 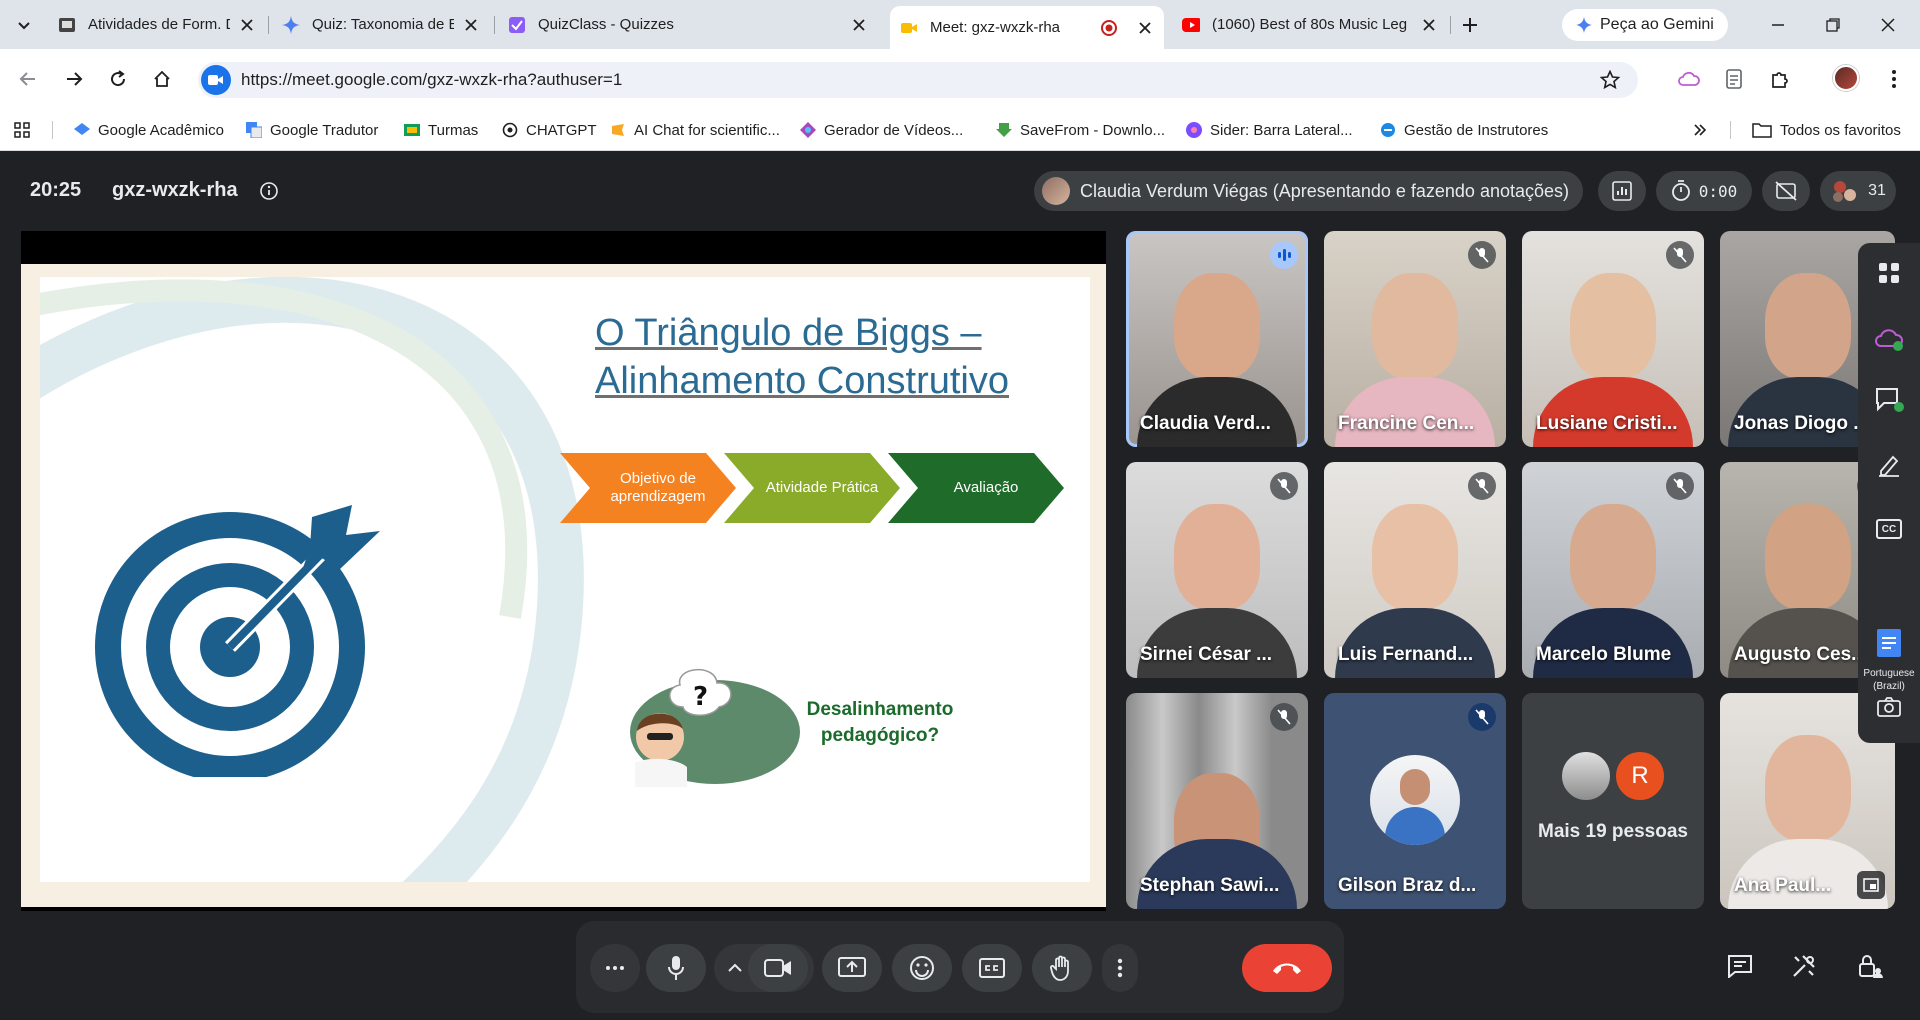 What do you see at coordinates (1889, 529) in the screenshot?
I see `captions-button: CC` at bounding box center [1889, 529].